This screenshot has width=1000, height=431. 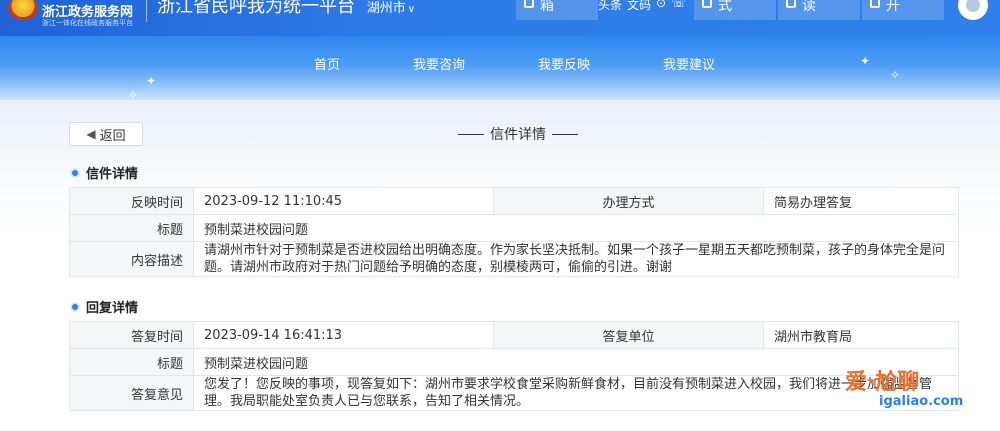 What do you see at coordinates (819, 10) in the screenshot?
I see `read-button: 读` at bounding box center [819, 10].